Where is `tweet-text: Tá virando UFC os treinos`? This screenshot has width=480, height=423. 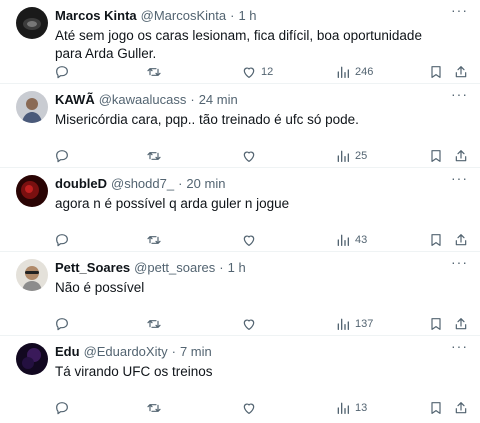
tweet-text: Tá virando UFC os treinos is located at coordinates (134, 371).